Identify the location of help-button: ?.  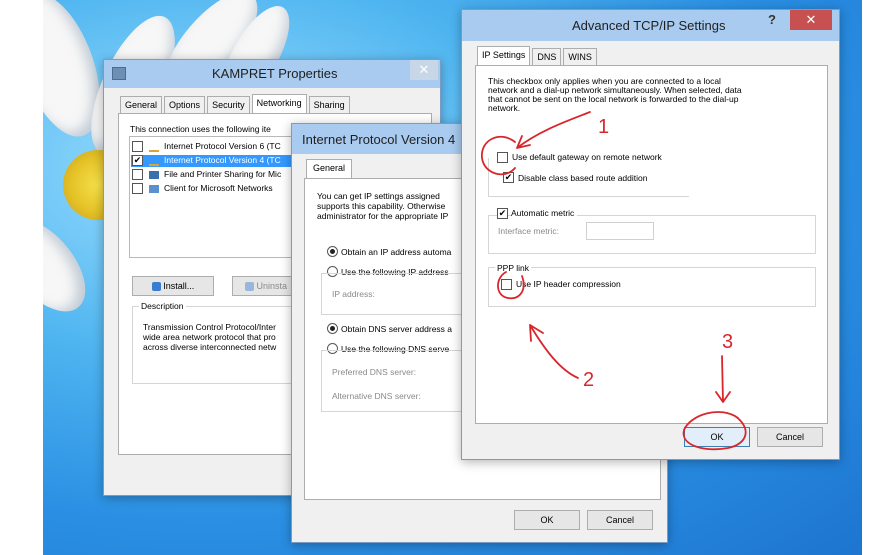
(772, 20).